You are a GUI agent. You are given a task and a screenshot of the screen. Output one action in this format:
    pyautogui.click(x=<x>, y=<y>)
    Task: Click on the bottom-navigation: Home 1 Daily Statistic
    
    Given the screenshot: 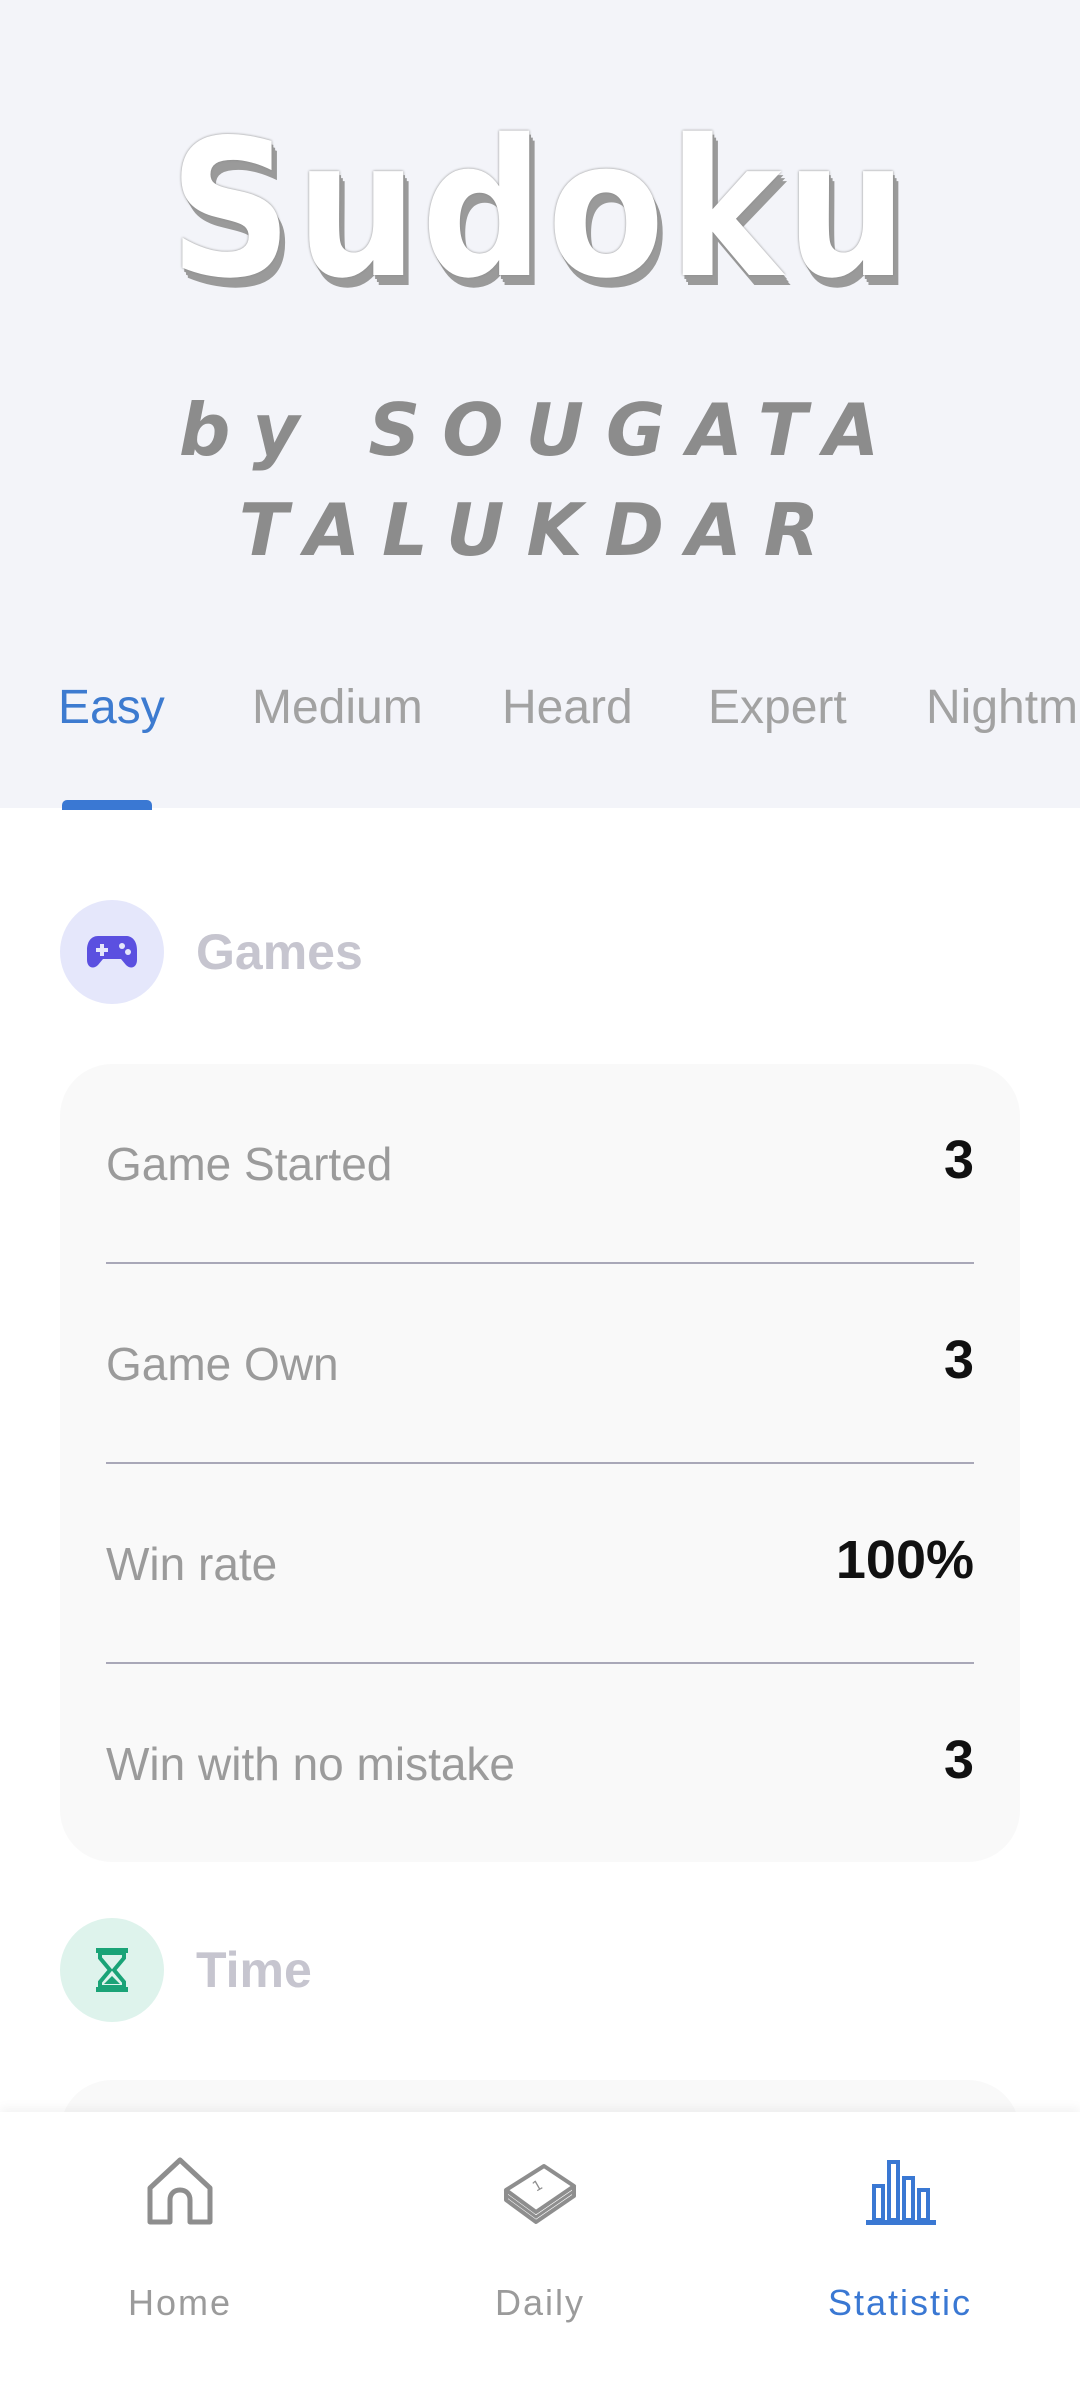 What is the action you would take?
    pyautogui.click(x=540, y=2256)
    